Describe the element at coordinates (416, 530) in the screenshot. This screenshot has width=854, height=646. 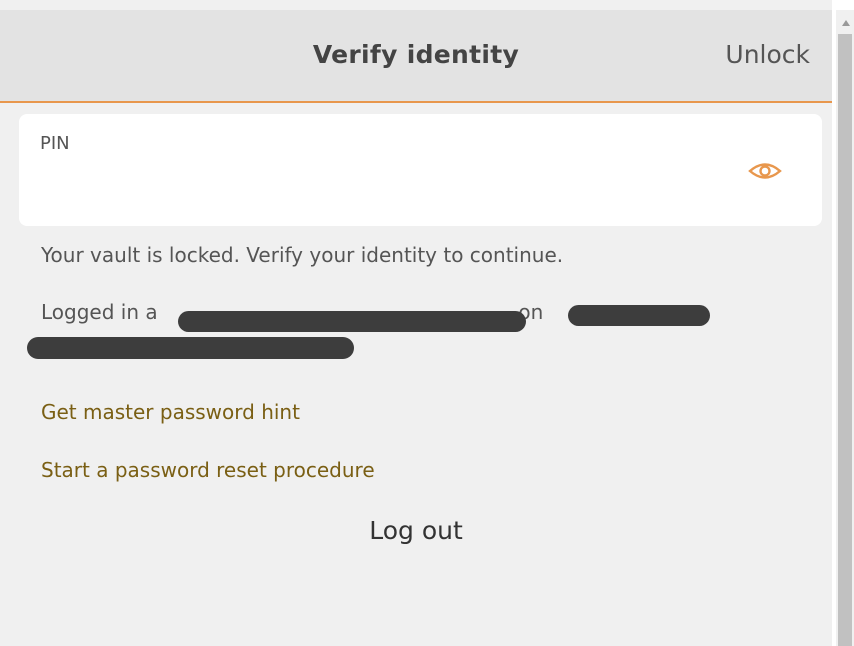
I see `log-out-button: Log out` at that location.